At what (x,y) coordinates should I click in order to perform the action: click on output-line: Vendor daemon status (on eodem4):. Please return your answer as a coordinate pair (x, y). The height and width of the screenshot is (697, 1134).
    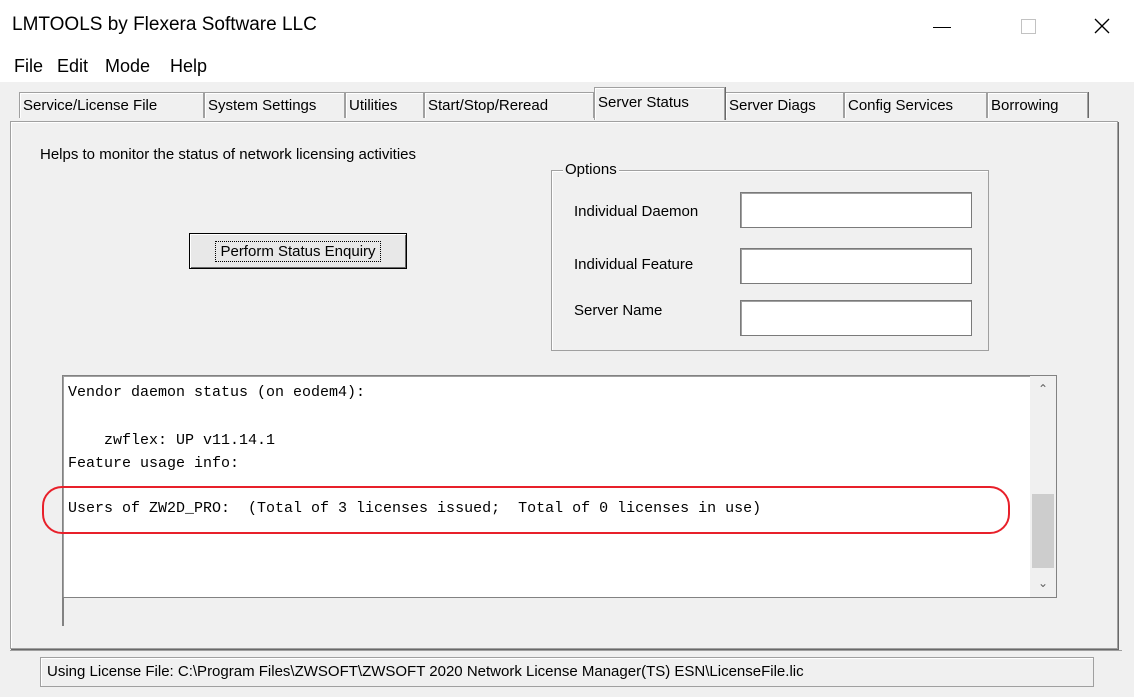
    Looking at the image, I should click on (217, 392).